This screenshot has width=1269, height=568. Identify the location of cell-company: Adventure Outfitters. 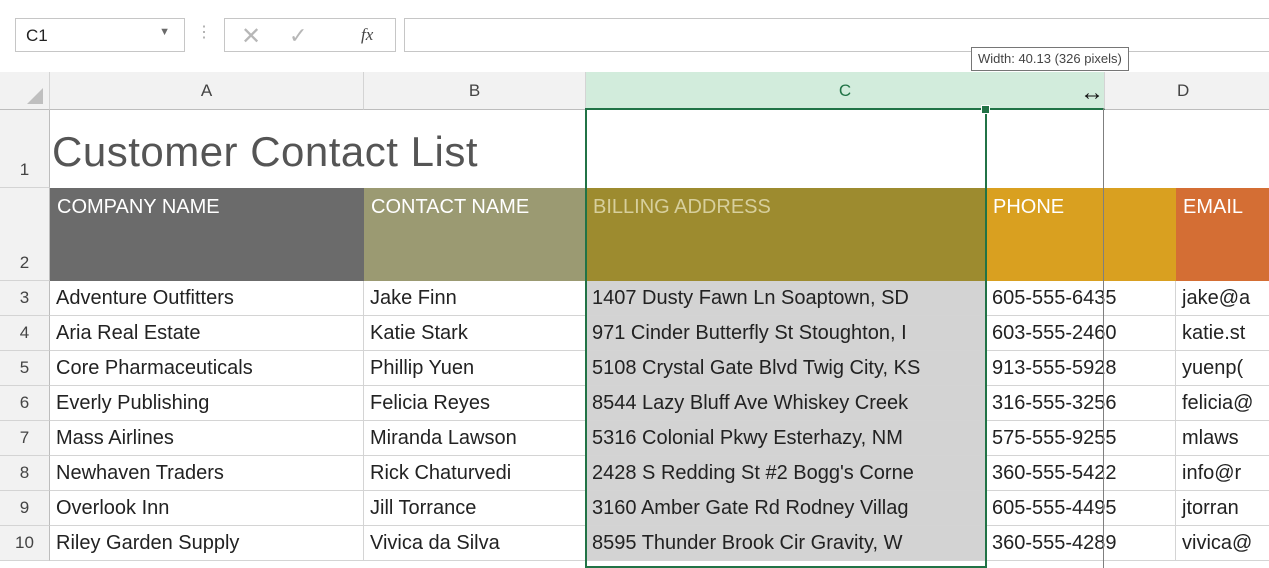
(207, 298).